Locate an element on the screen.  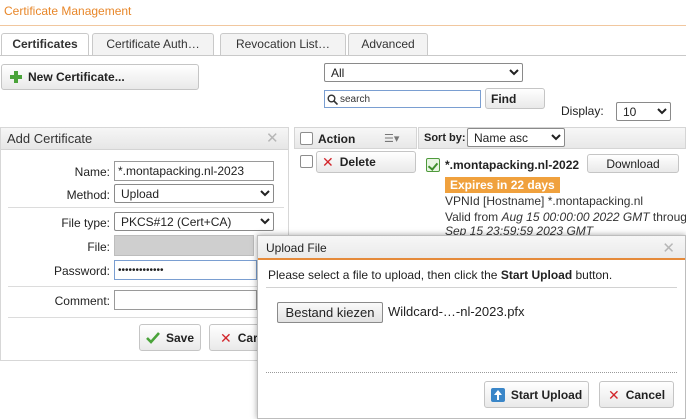
save-label: Save is located at coordinates (180, 337).